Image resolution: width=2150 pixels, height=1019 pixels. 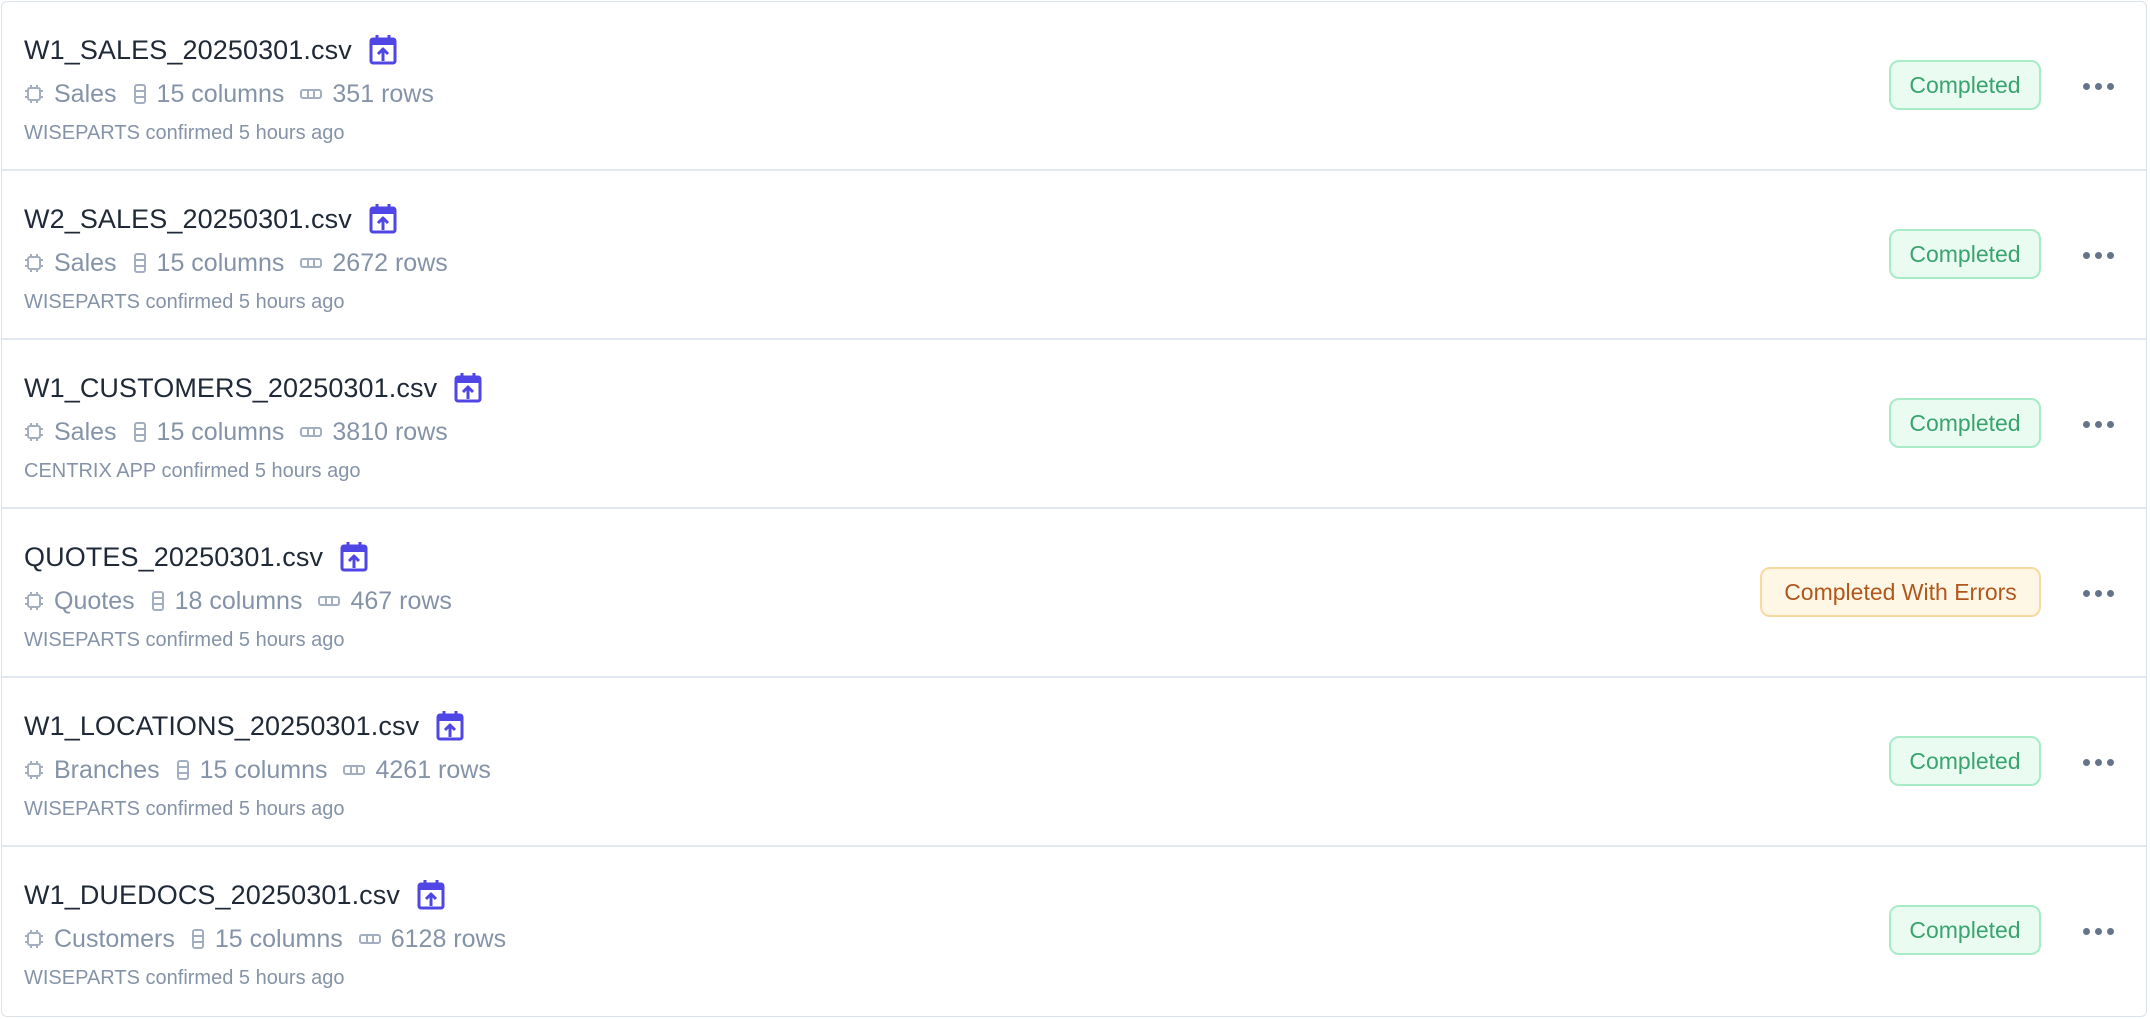 I want to click on upload-filename: W1_CUSTOMERS_20250301.csv, so click(x=230, y=388).